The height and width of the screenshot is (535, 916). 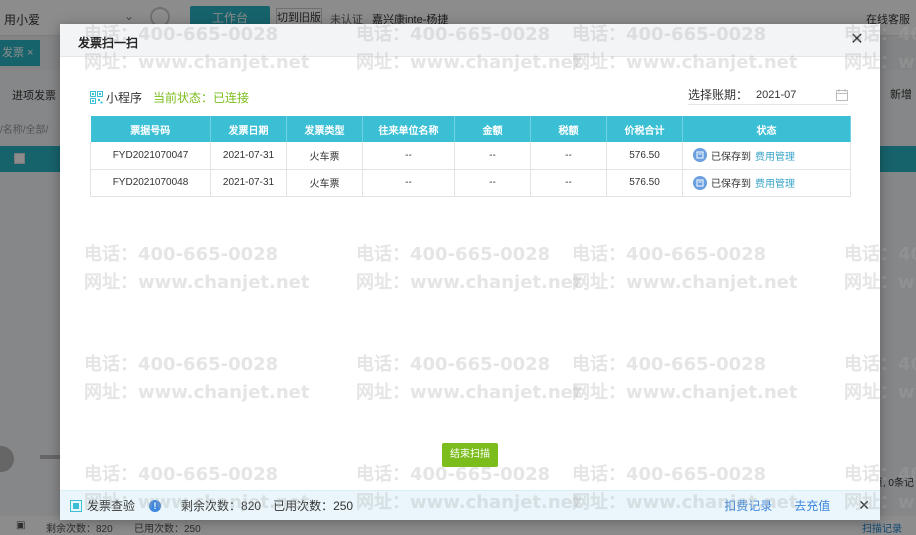 What do you see at coordinates (303, 506) in the screenshot?
I see `used-label: 已用次数：` at bounding box center [303, 506].